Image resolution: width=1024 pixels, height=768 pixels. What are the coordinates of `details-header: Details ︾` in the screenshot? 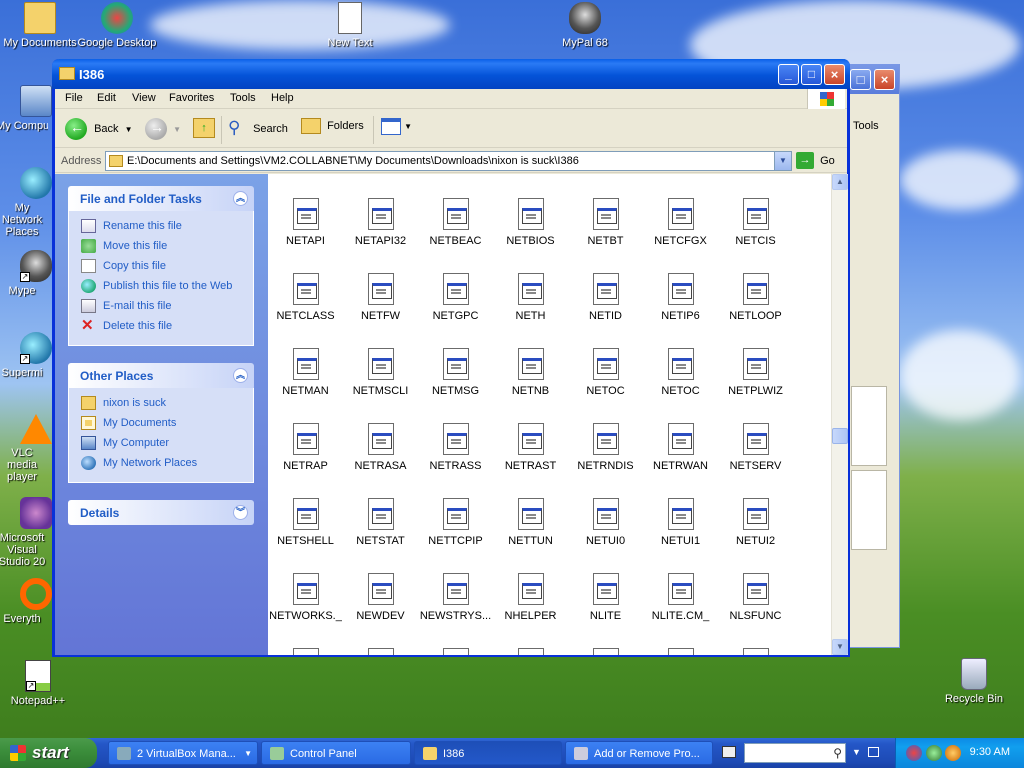 It's located at (161, 512).